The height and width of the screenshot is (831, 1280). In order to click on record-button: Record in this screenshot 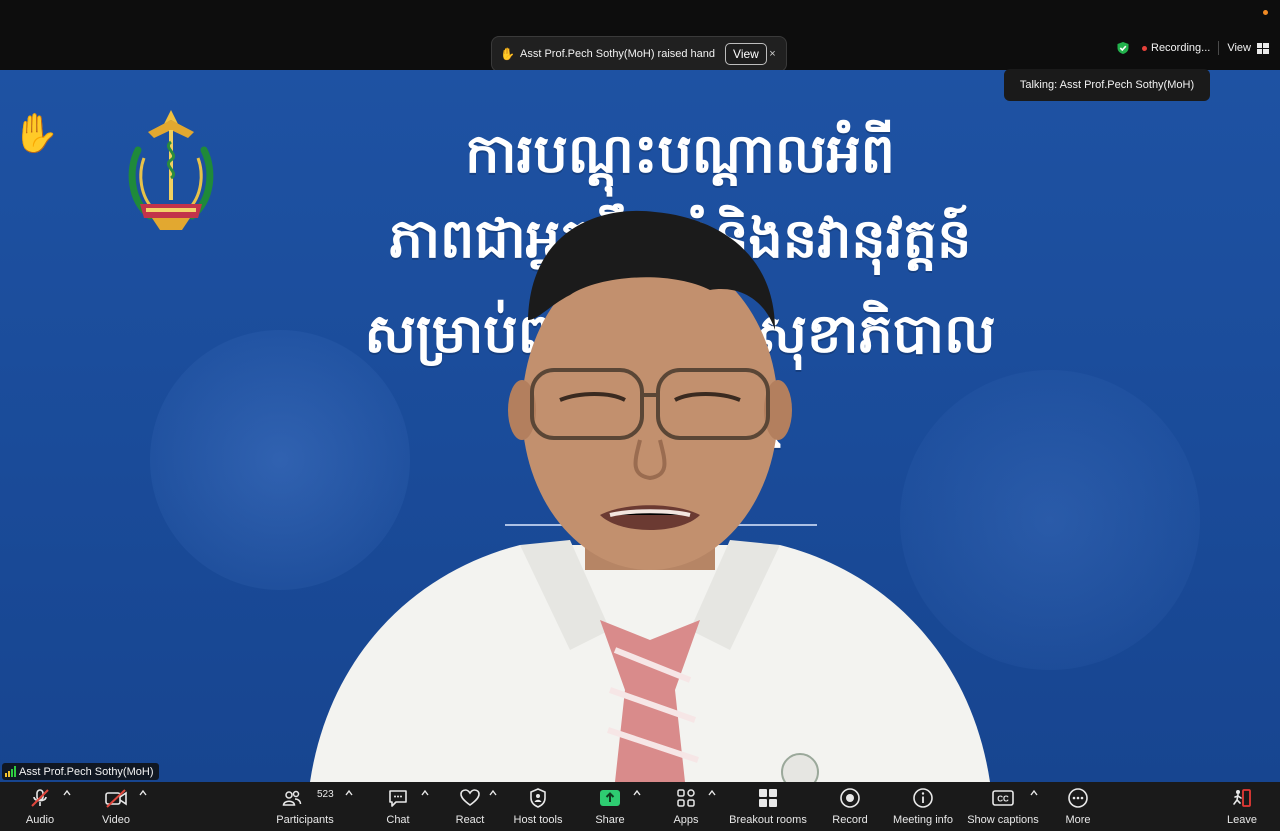, I will do `click(850, 806)`.